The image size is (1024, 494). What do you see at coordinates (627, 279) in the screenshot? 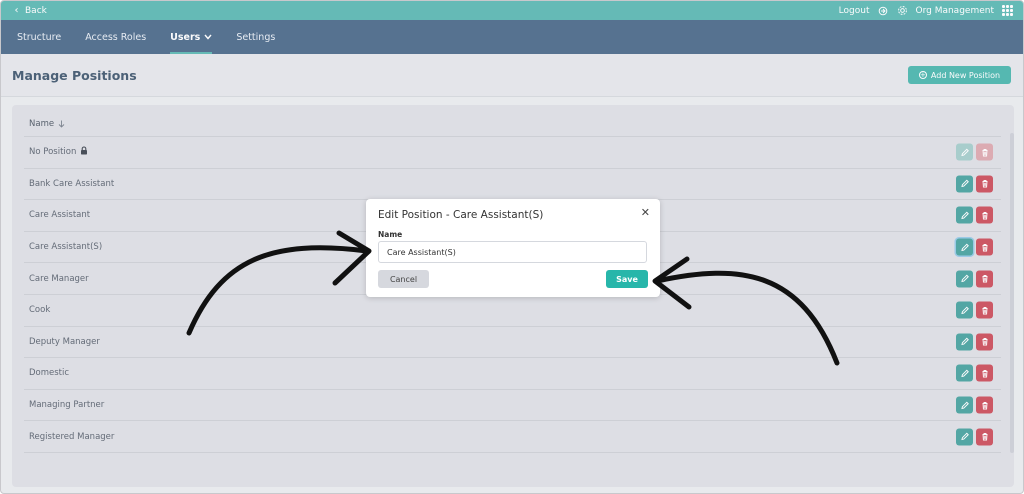
I see `save-button: Save` at bounding box center [627, 279].